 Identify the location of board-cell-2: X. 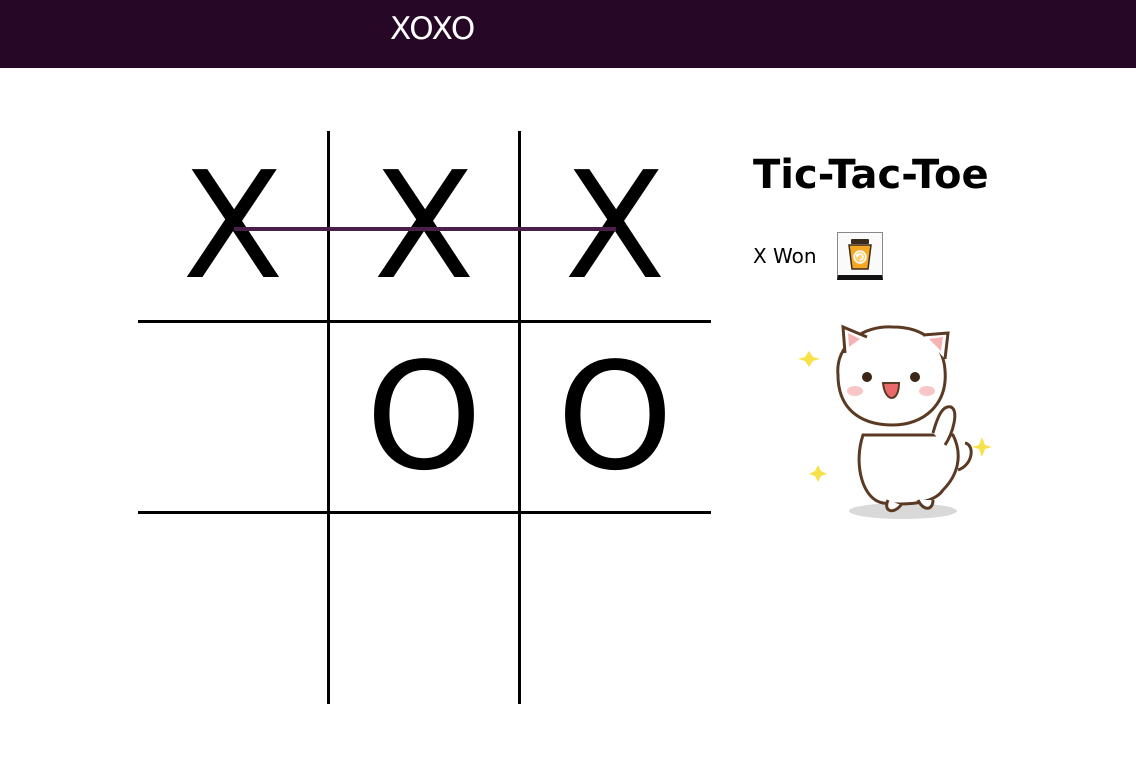
(615, 226).